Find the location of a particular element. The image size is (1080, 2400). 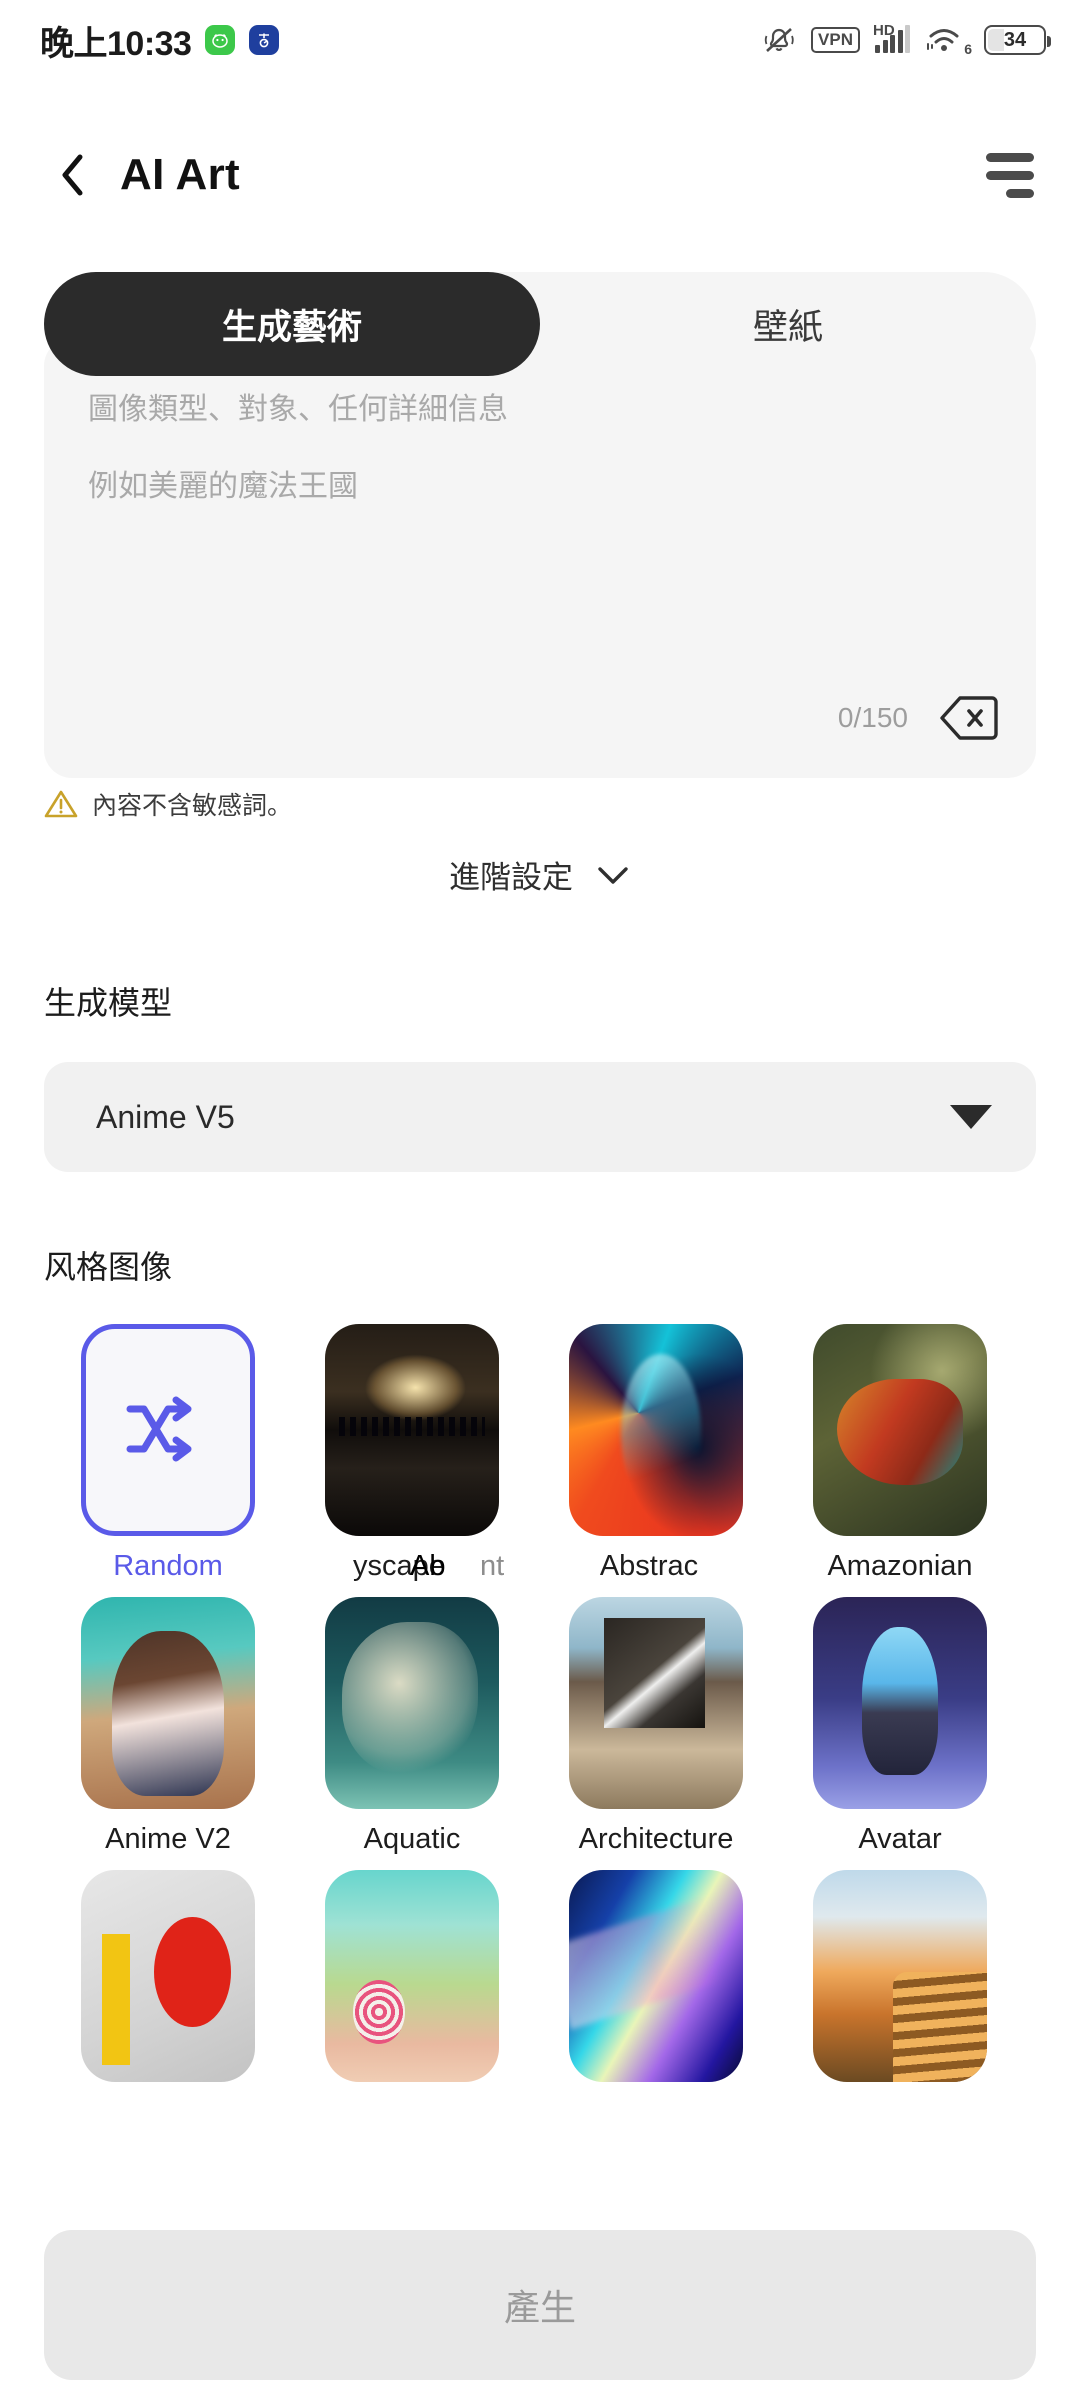

style-section-label: 风格图像 is located at coordinates (108, 1267).